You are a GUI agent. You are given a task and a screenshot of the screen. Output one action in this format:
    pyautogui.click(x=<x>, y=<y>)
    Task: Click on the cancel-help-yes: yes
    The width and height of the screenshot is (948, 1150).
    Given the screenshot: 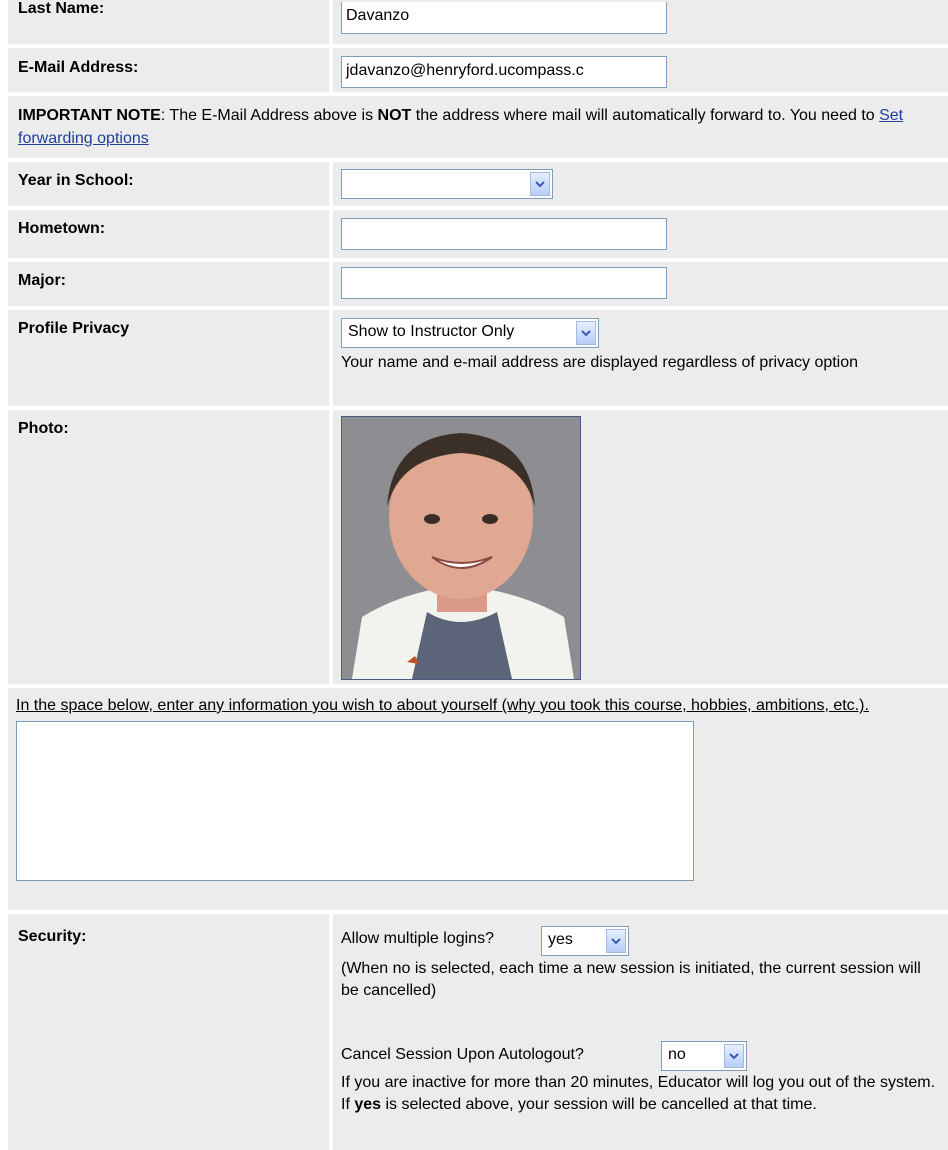 What is the action you would take?
    pyautogui.click(x=368, y=1104)
    